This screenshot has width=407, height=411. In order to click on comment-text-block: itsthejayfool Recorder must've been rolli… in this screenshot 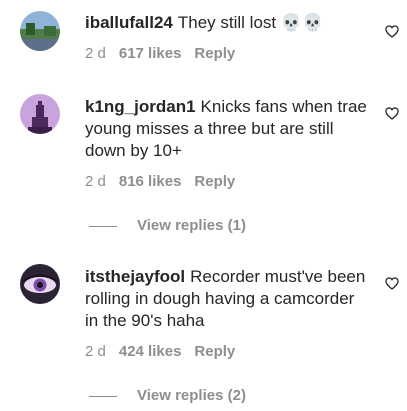, I will do `click(227, 299)`.